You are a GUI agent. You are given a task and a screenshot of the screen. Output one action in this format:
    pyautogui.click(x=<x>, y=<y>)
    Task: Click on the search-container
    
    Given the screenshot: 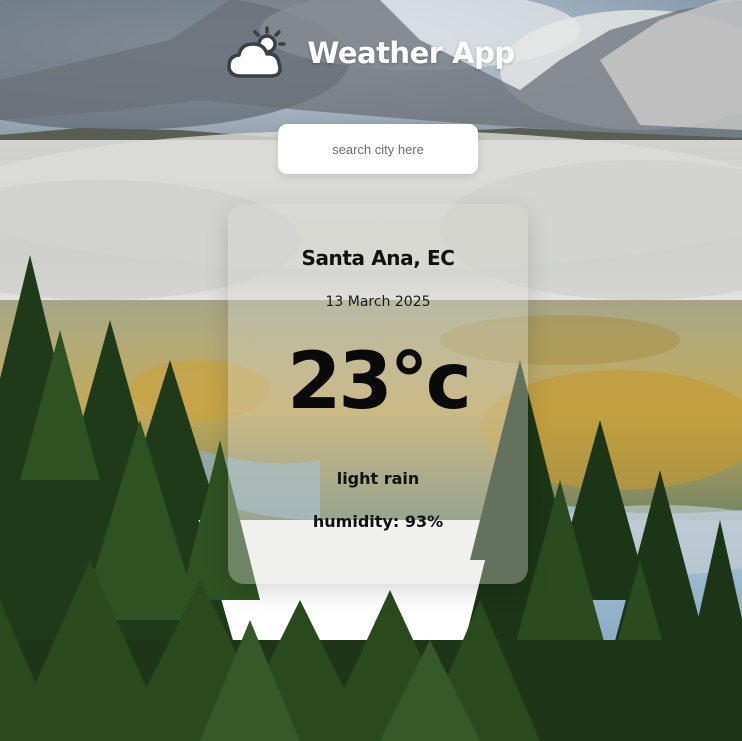 What is the action you would take?
    pyautogui.click(x=378, y=149)
    